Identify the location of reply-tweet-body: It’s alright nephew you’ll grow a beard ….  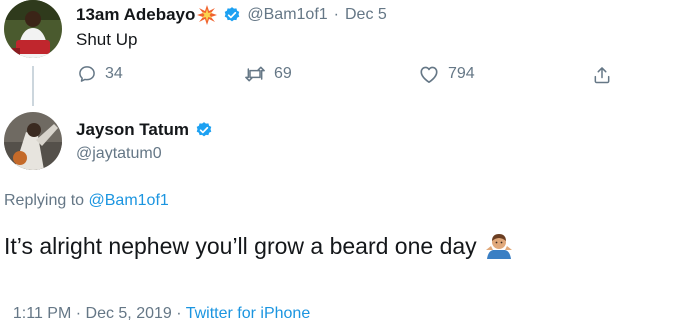
(258, 246).